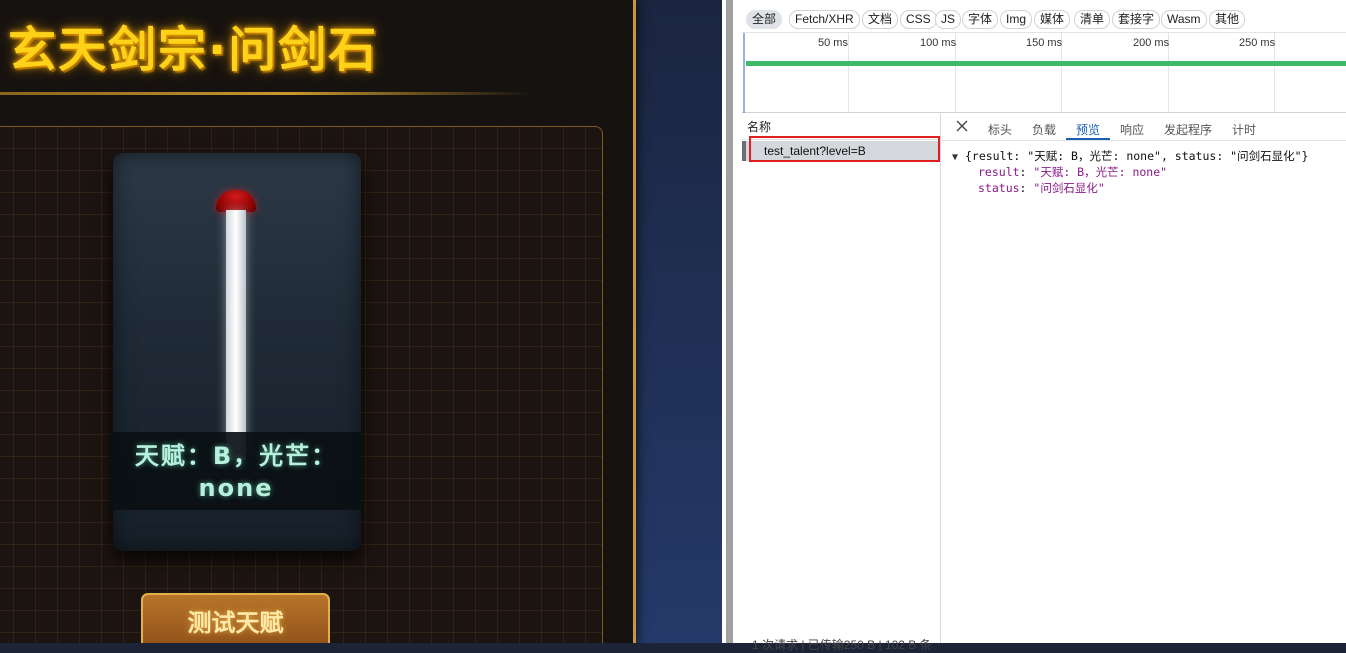 The width and height of the screenshot is (1346, 653). What do you see at coordinates (193, 50) in the screenshot?
I see `page-title: 玄天剑宗·问剑石` at bounding box center [193, 50].